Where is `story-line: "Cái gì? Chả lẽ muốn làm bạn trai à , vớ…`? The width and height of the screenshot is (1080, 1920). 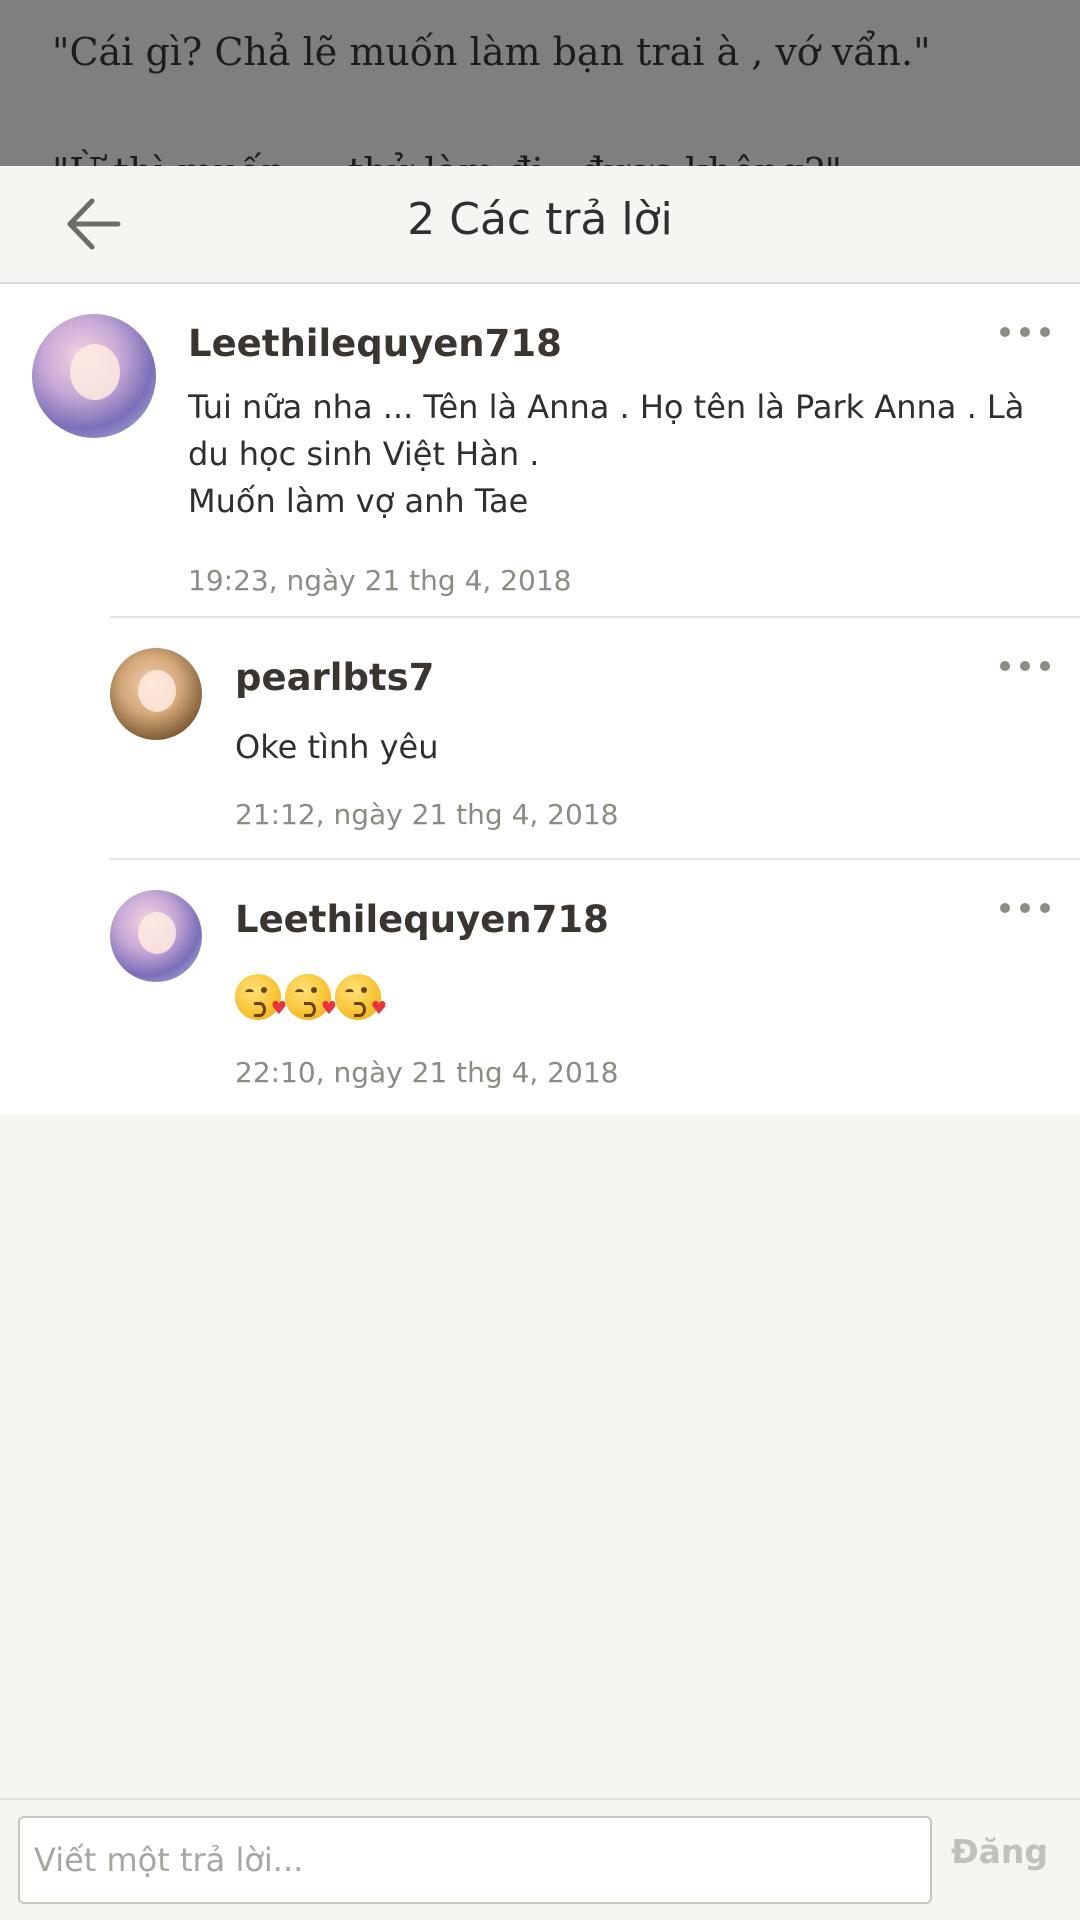
story-line: "Cái gì? Chả lẽ muốn làm bạn trai à , vớ… is located at coordinates (491, 52).